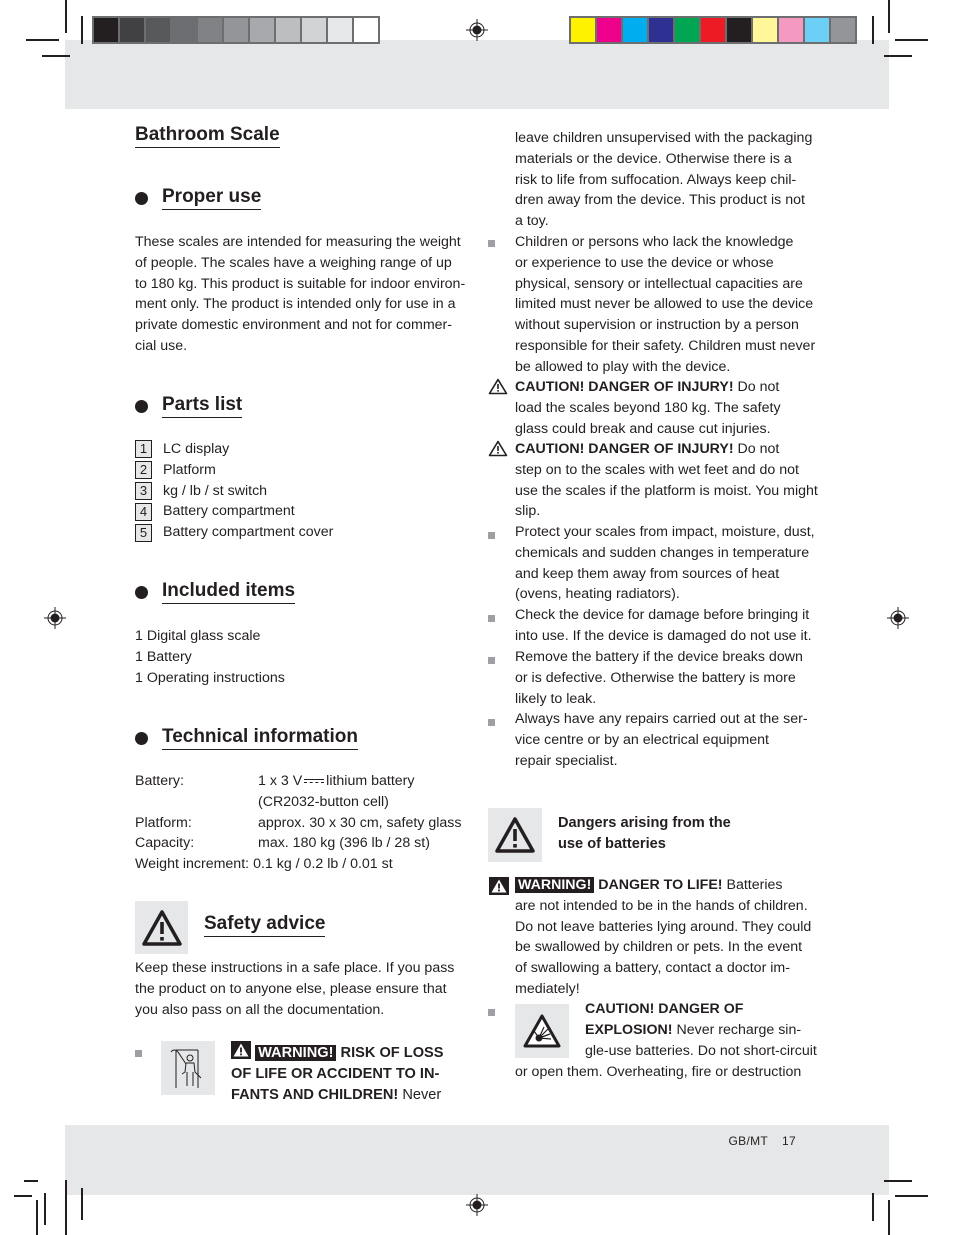 This screenshot has width=954, height=1235. I want to click on page-title: Bathroom Scale, so click(207, 136).